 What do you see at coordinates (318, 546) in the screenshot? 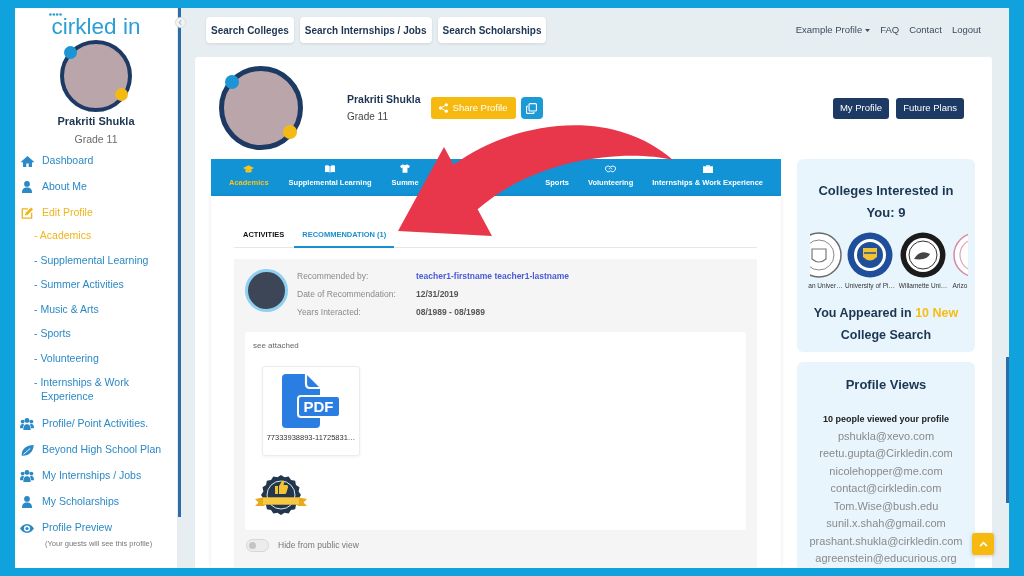
I see `toggle-label: Hide from public view` at bounding box center [318, 546].